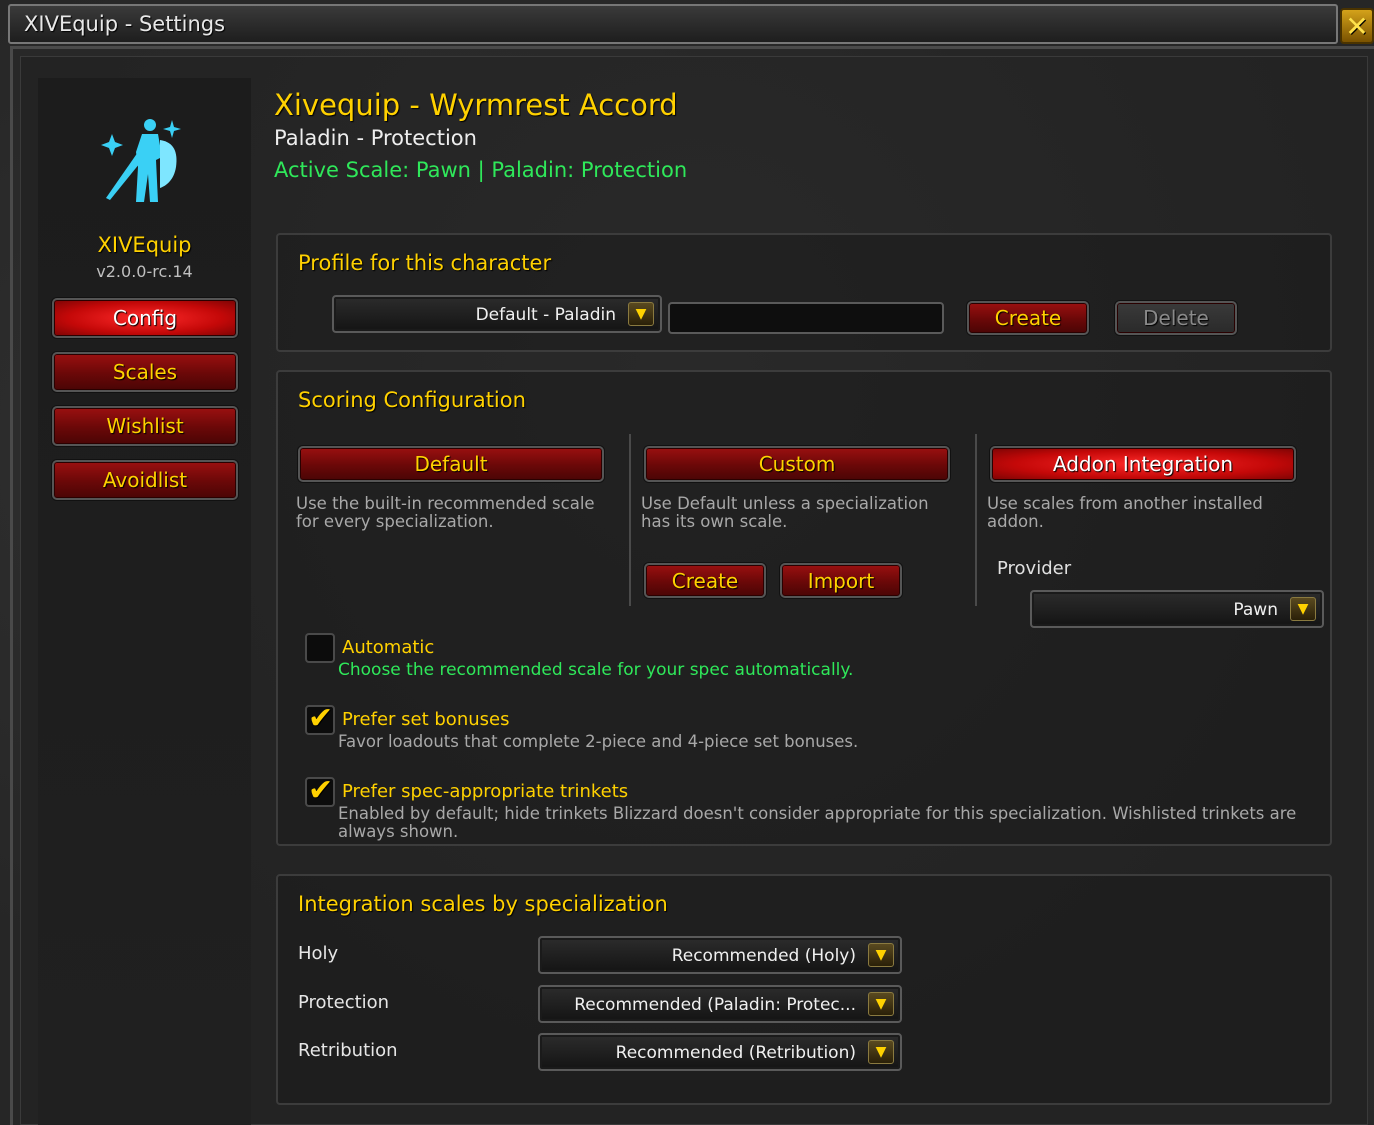 The image size is (1374, 1125). I want to click on nav-label: Avoidlist, so click(145, 480).